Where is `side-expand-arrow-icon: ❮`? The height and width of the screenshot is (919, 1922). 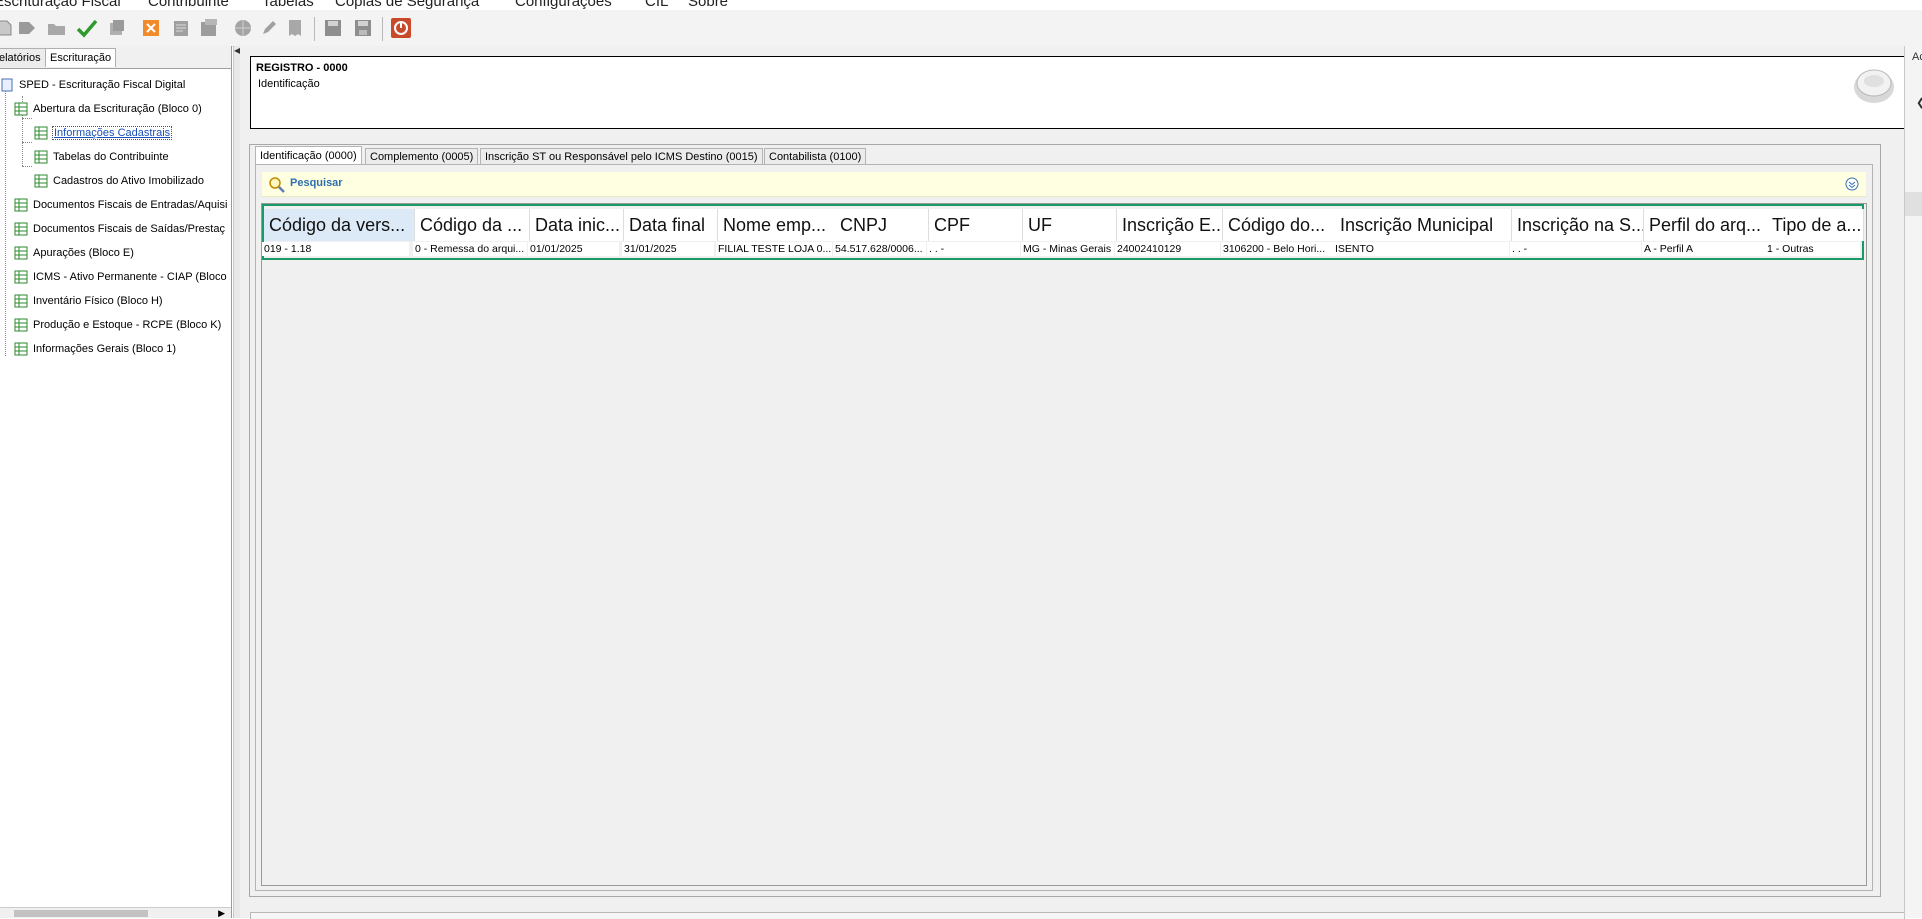
side-expand-arrow-icon: ❮ is located at coordinates (1919, 102).